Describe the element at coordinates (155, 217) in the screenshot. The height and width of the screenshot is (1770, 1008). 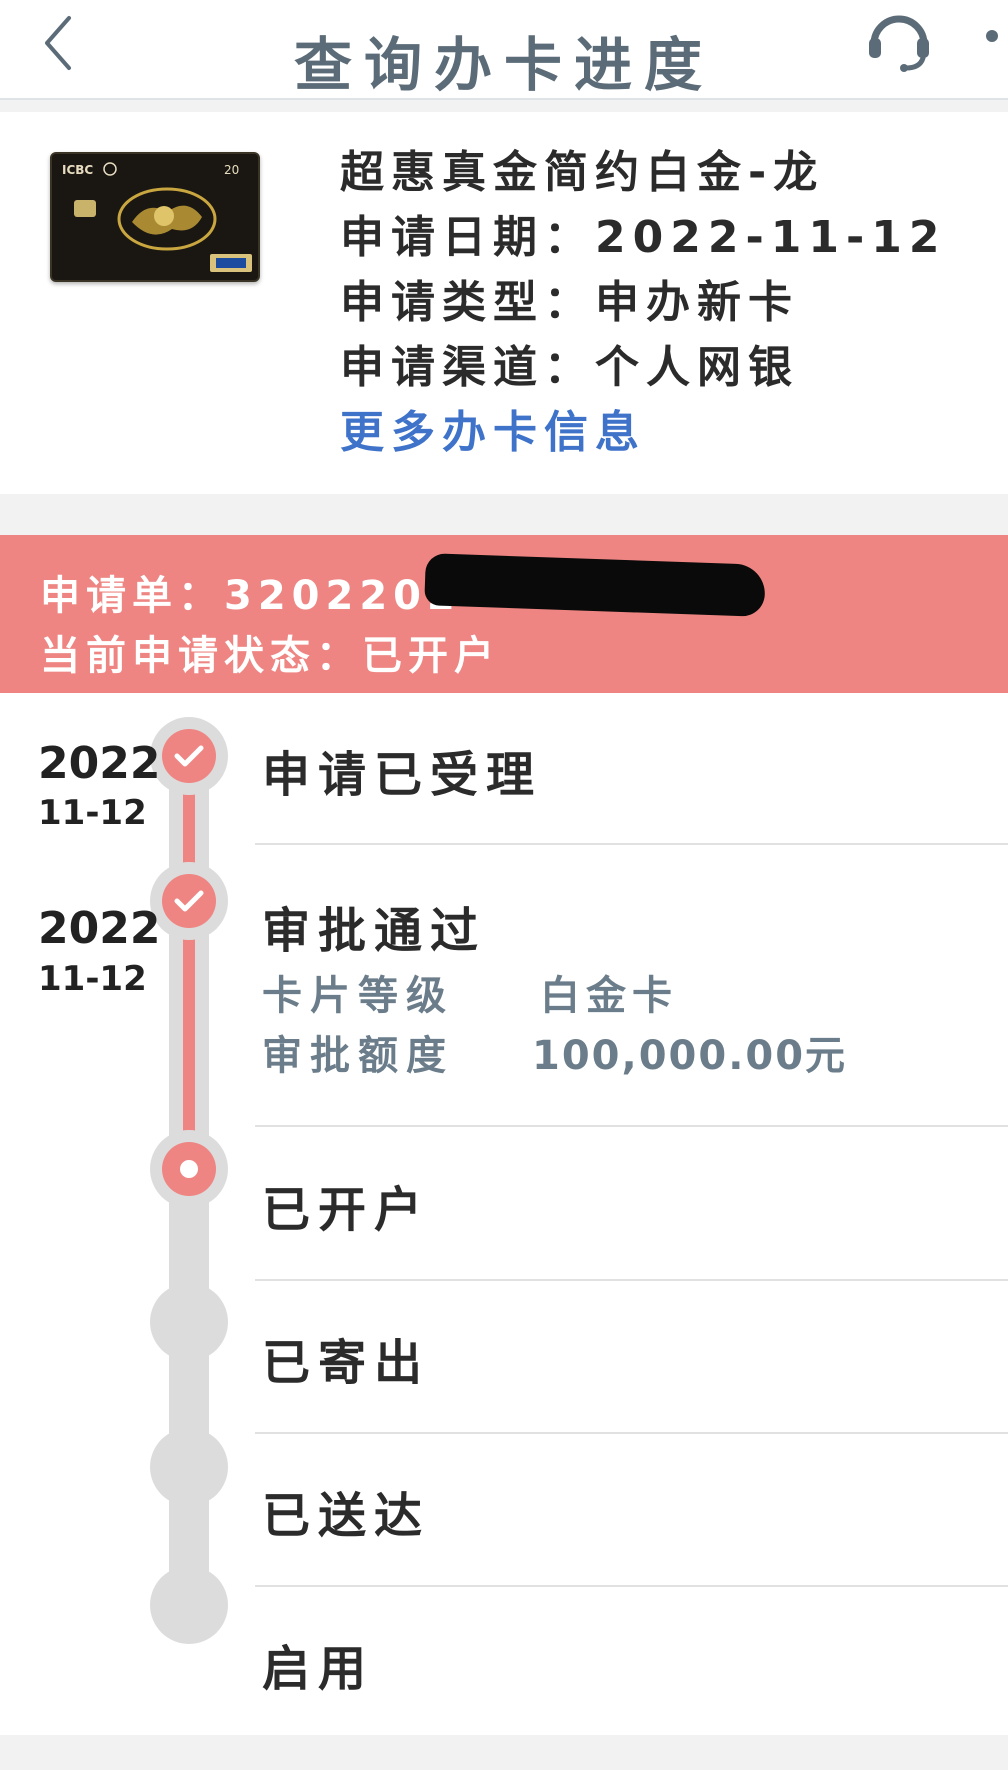
I see `credit-card-image: ICBC 20` at that location.